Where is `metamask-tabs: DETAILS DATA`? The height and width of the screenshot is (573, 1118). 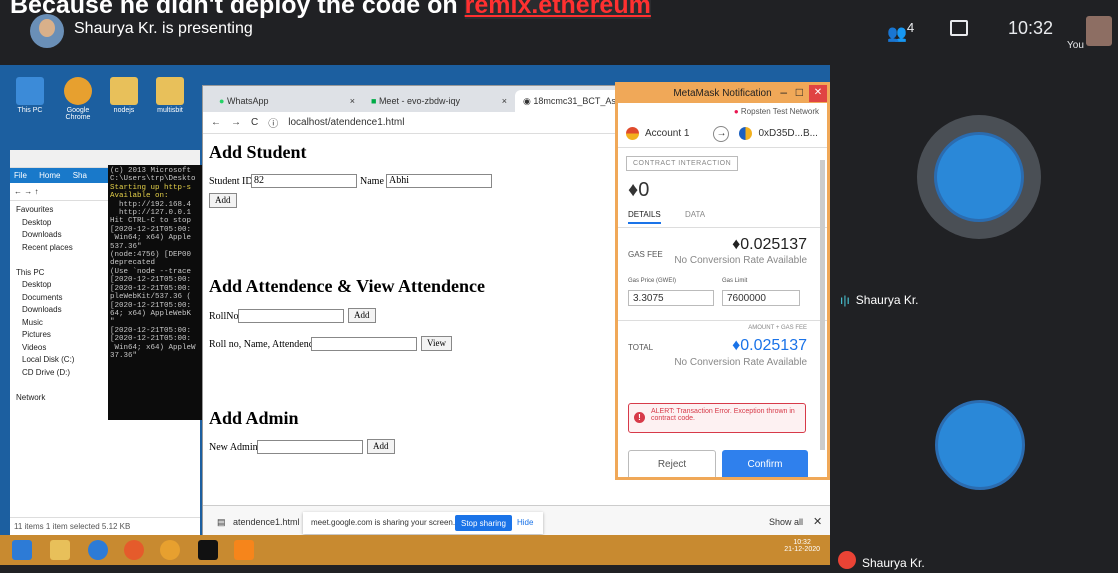 metamask-tabs: DETAILS DATA is located at coordinates (722, 219).